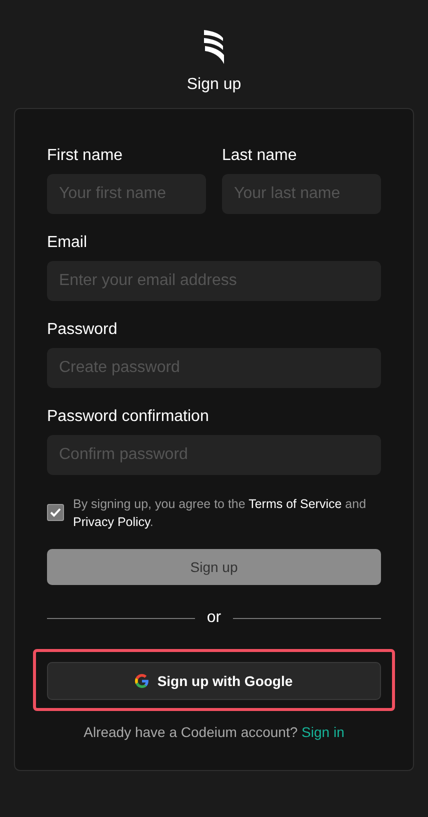  Describe the element at coordinates (220, 513) in the screenshot. I see `agreement-text: By signing up, you agree to the Terms of Service and Privacy Policy.` at that location.